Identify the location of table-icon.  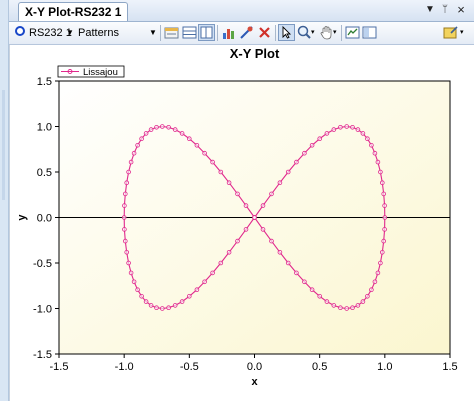
(189, 32).